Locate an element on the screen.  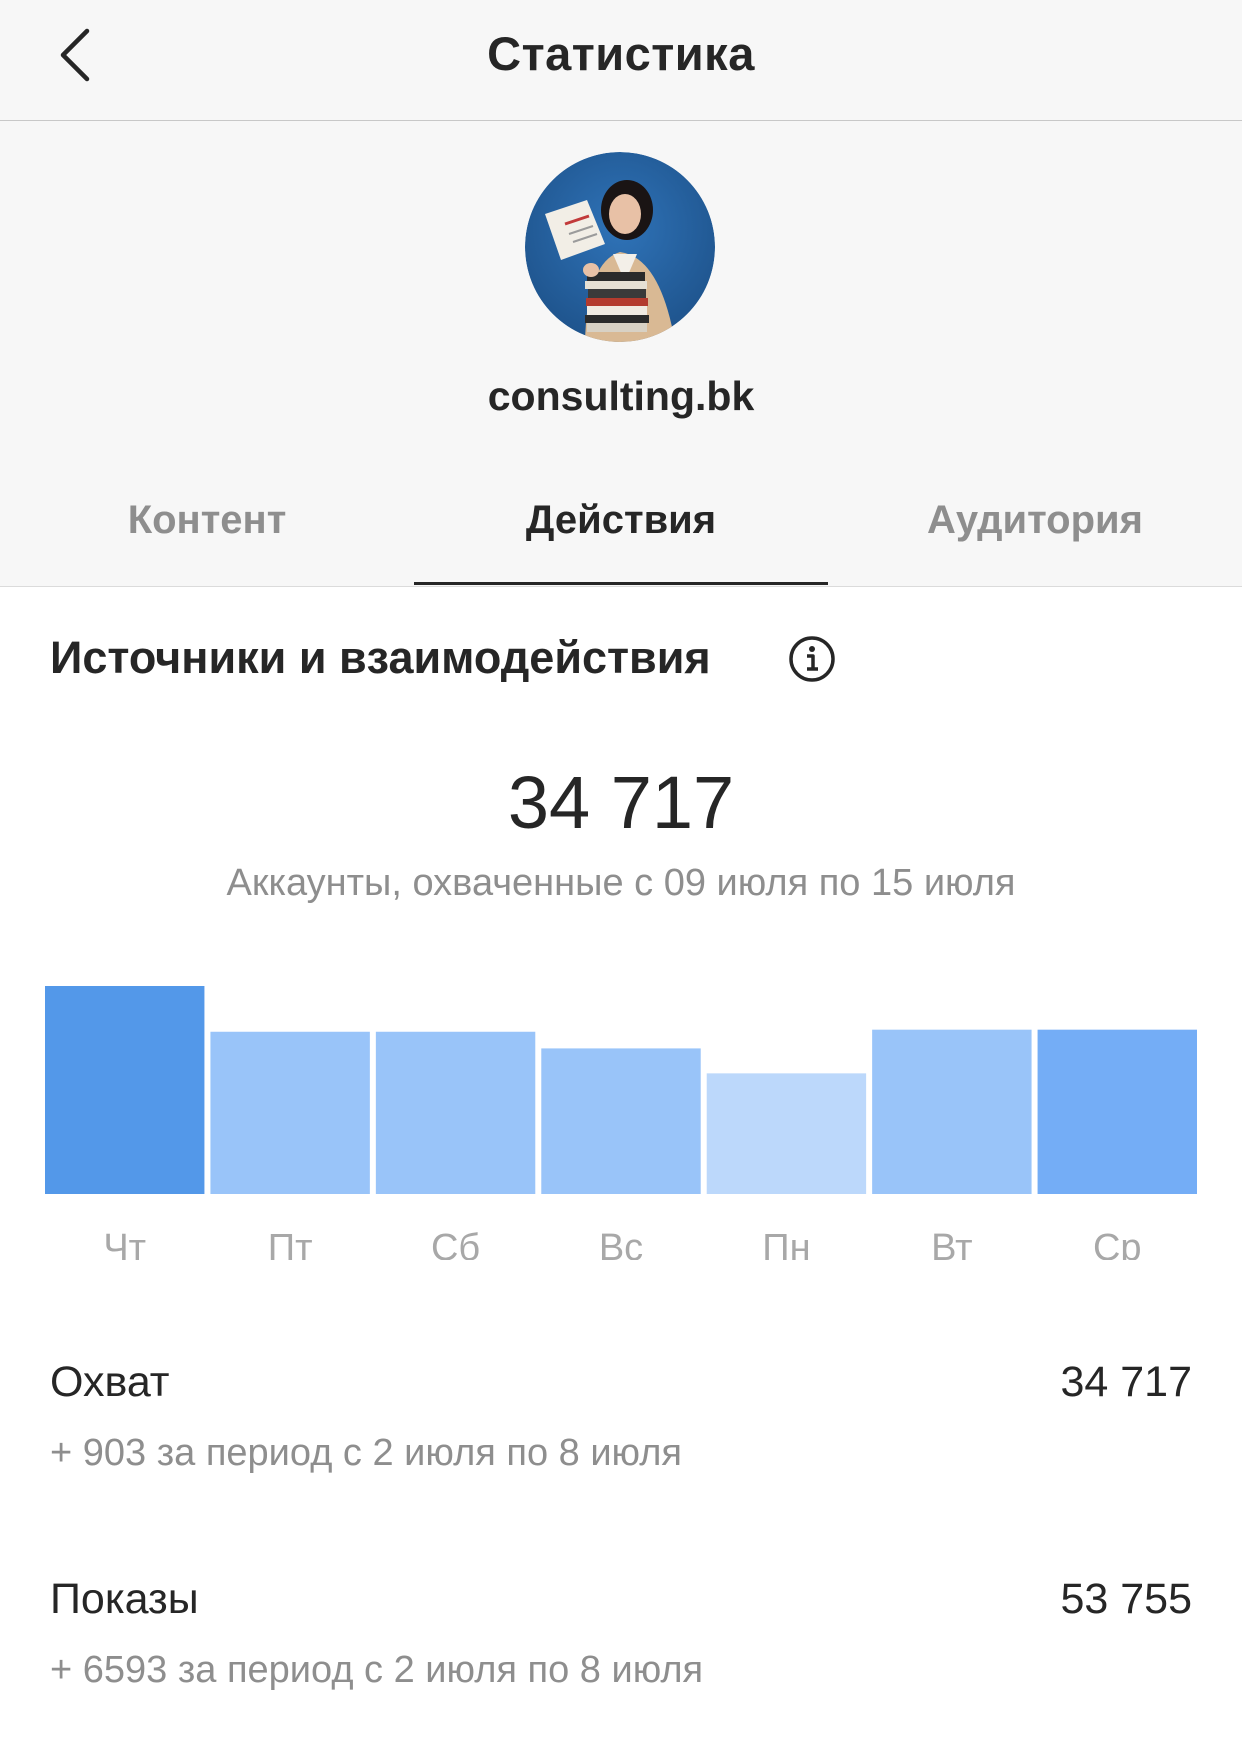
avatar is located at coordinates (620, 247).